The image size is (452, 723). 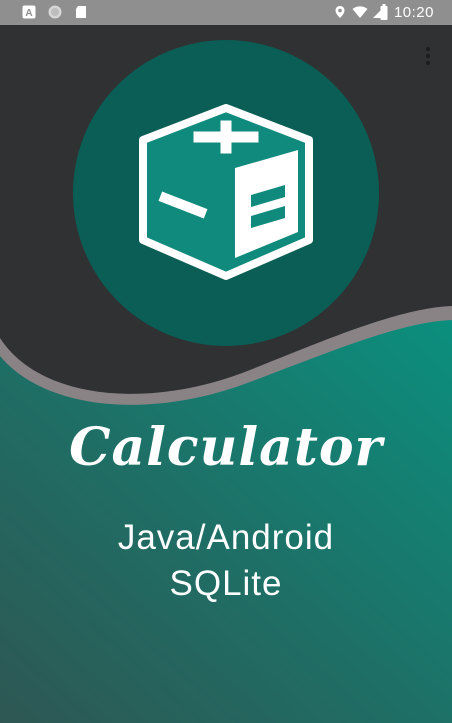 I want to click on location-icon, so click(x=340, y=12).